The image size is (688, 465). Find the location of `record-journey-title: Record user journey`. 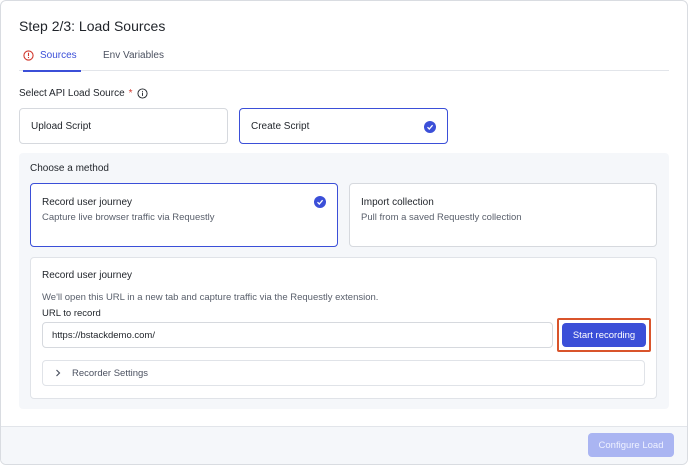

record-journey-title: Record user journey is located at coordinates (87, 202).